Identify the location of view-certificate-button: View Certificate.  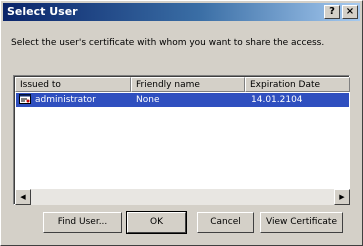
(301, 222).